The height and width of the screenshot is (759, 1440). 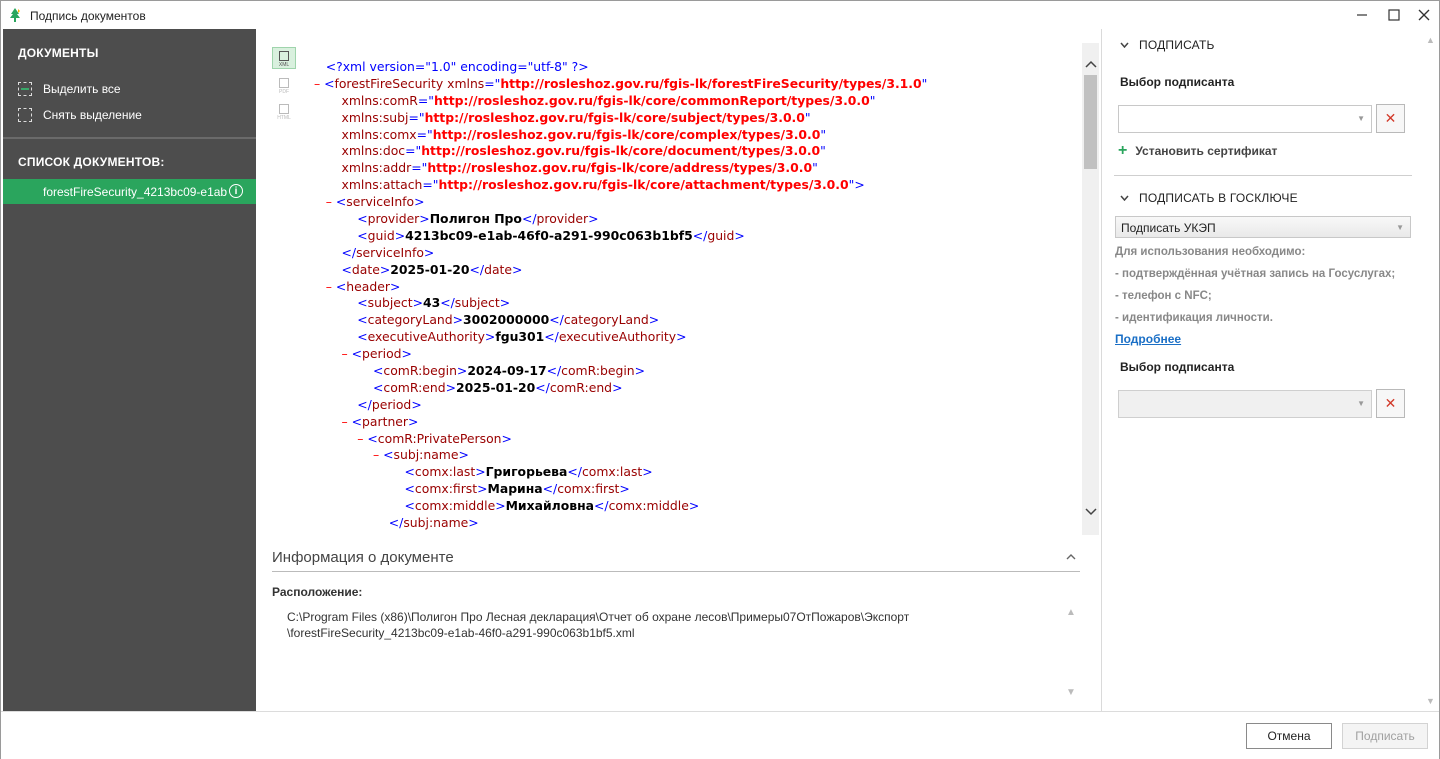 What do you see at coordinates (92, 115) in the screenshot?
I see `deselect-label: Снять выделение` at bounding box center [92, 115].